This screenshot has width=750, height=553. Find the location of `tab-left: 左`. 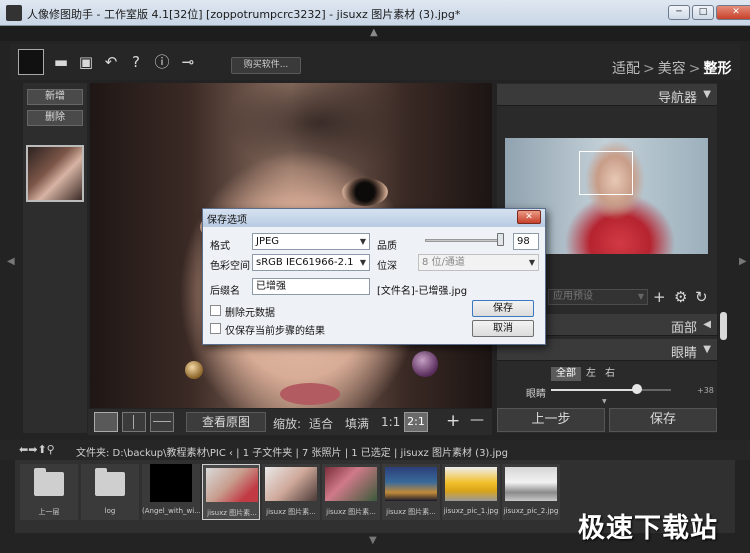

tab-left: 左 is located at coordinates (591, 374).